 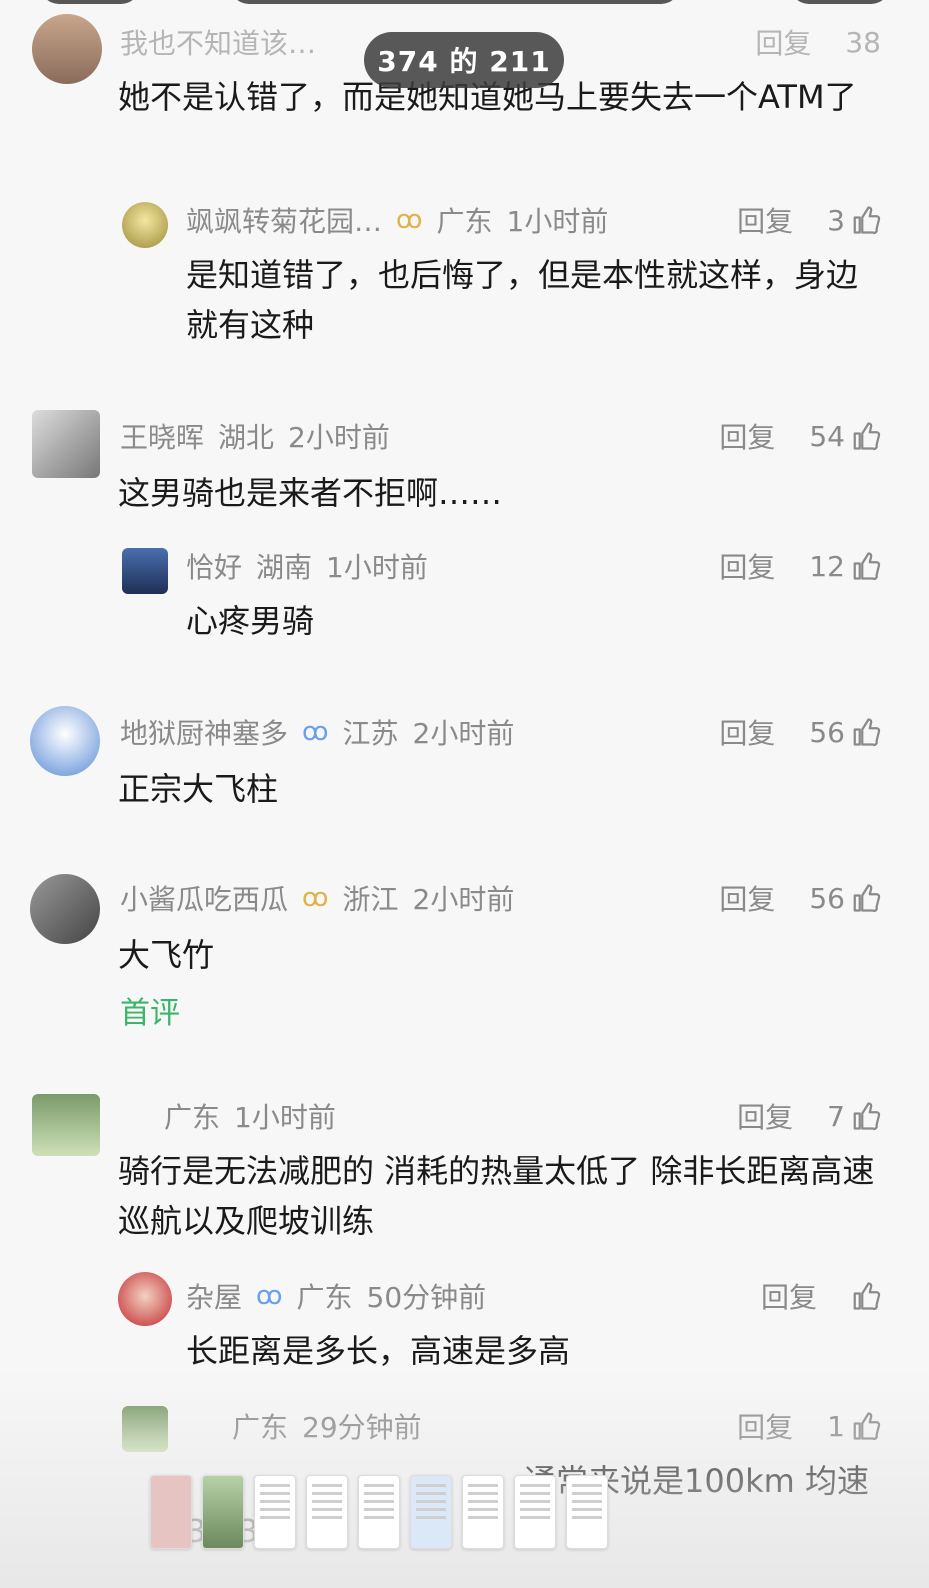 I want to click on top-right-button-partial, so click(x=840, y=2).